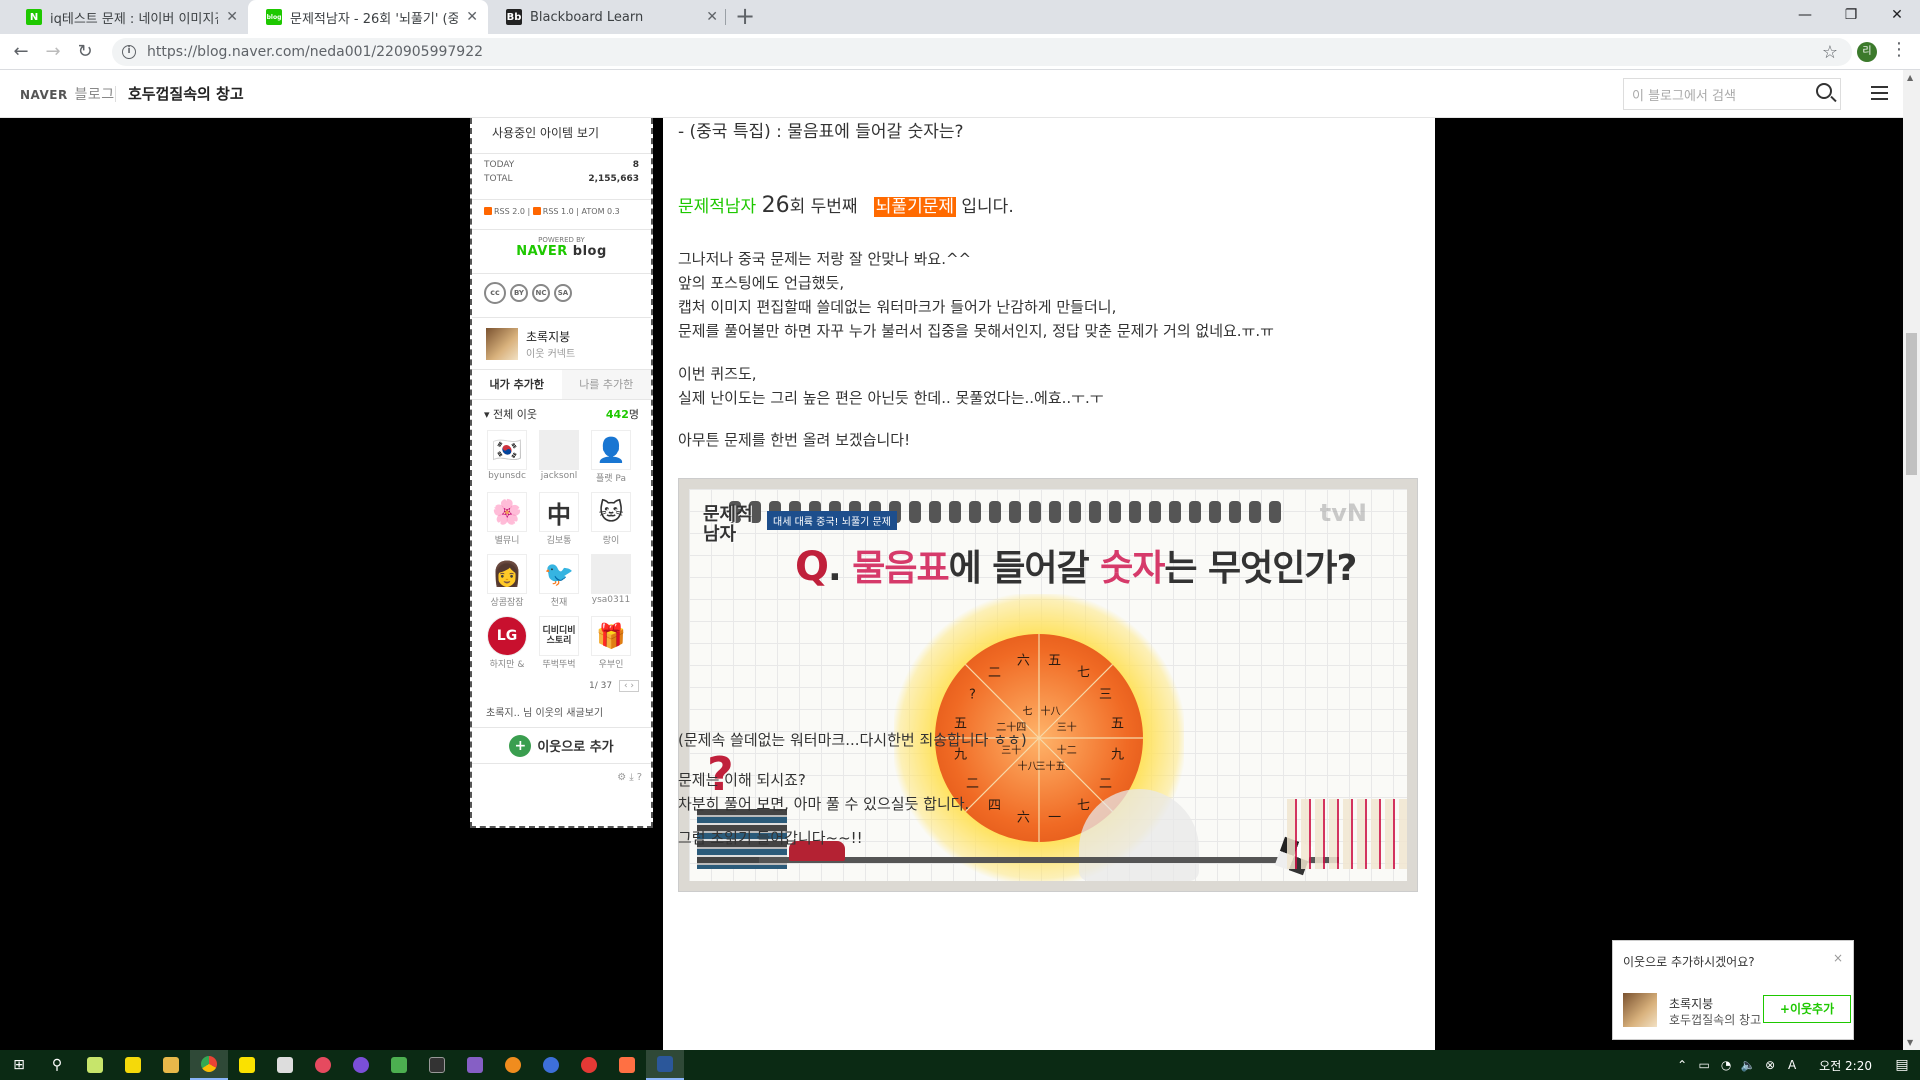 The height and width of the screenshot is (1080, 1920). What do you see at coordinates (794, 440) in the screenshot?
I see `paragraph-3: 아무튼 문제를 한번 올려 보겠습니다!` at bounding box center [794, 440].